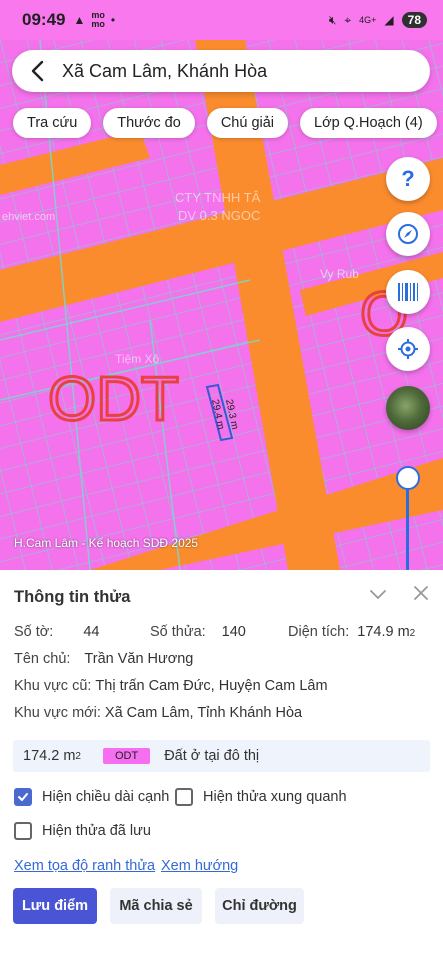  I want to click on khu-vuc-cu-value: Thị trấn Cam Đức, Huyện Cam Lâm, so click(211, 686).